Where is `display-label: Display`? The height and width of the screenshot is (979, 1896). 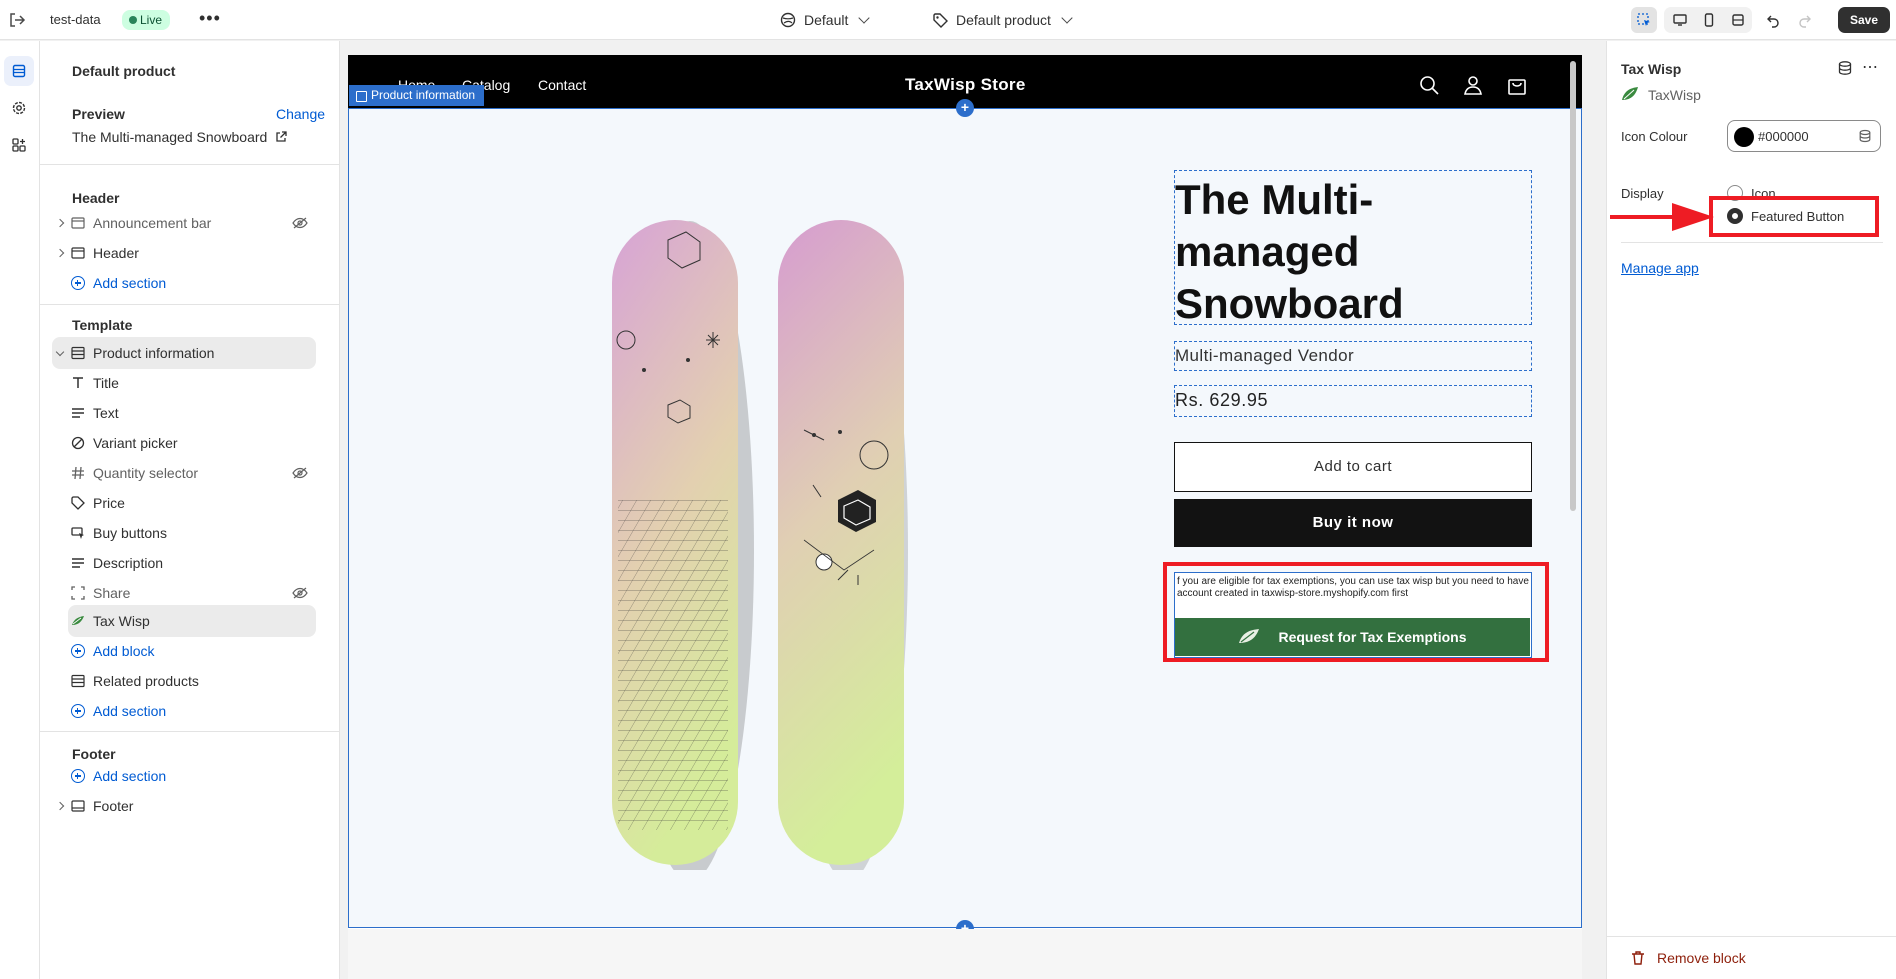 display-label: Display is located at coordinates (1642, 193).